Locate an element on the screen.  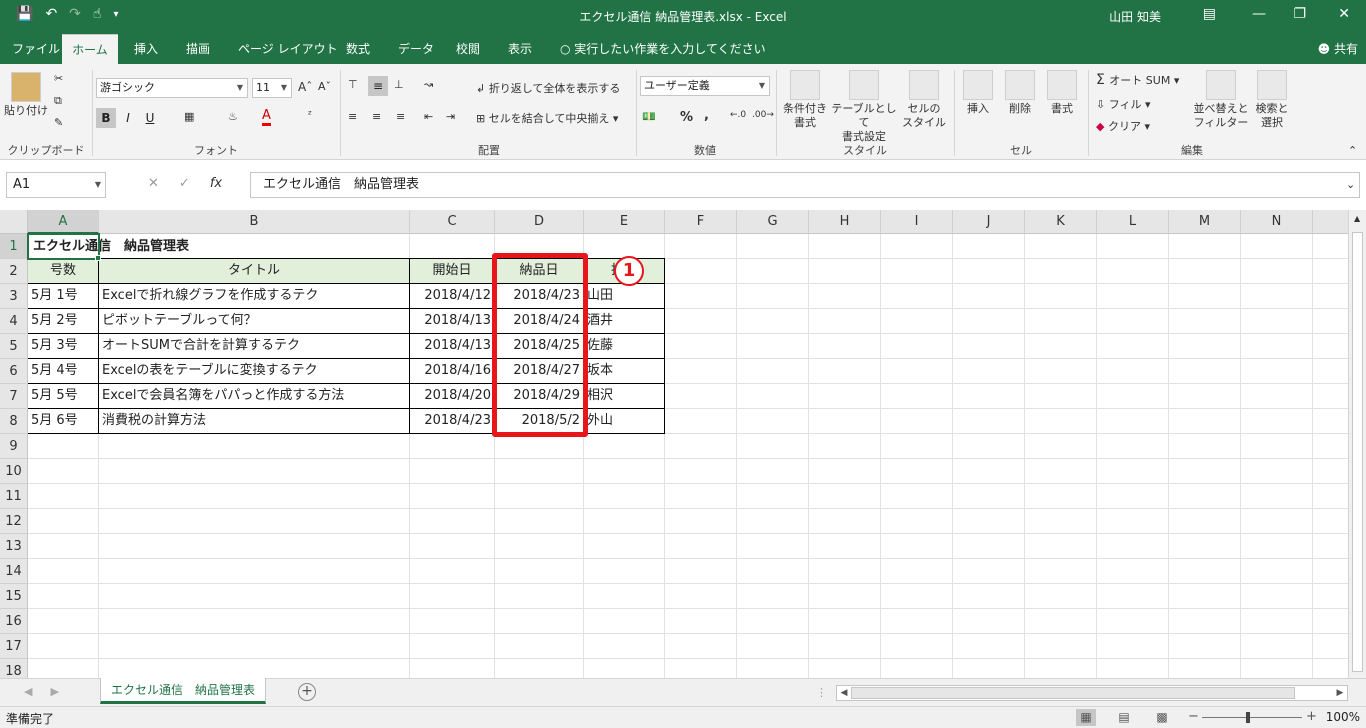
fill-color-icon: ♨ is located at coordinates (233, 116).